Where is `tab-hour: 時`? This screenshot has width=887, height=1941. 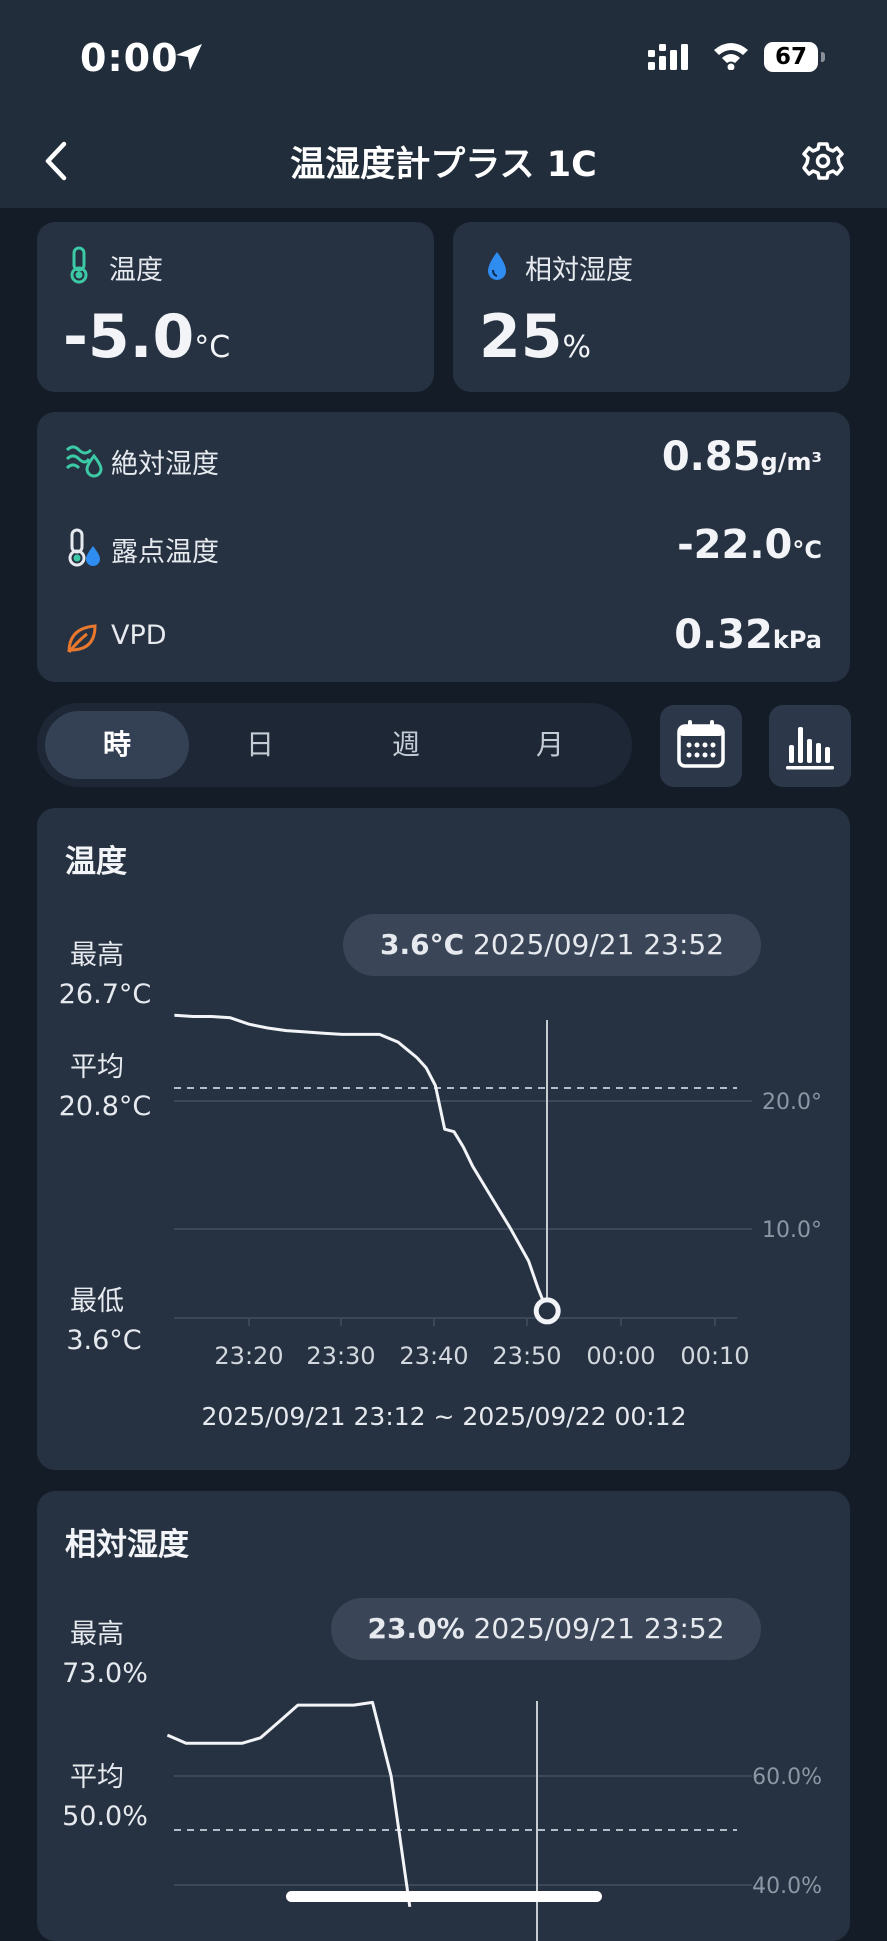 tab-hour: 時 is located at coordinates (117, 745).